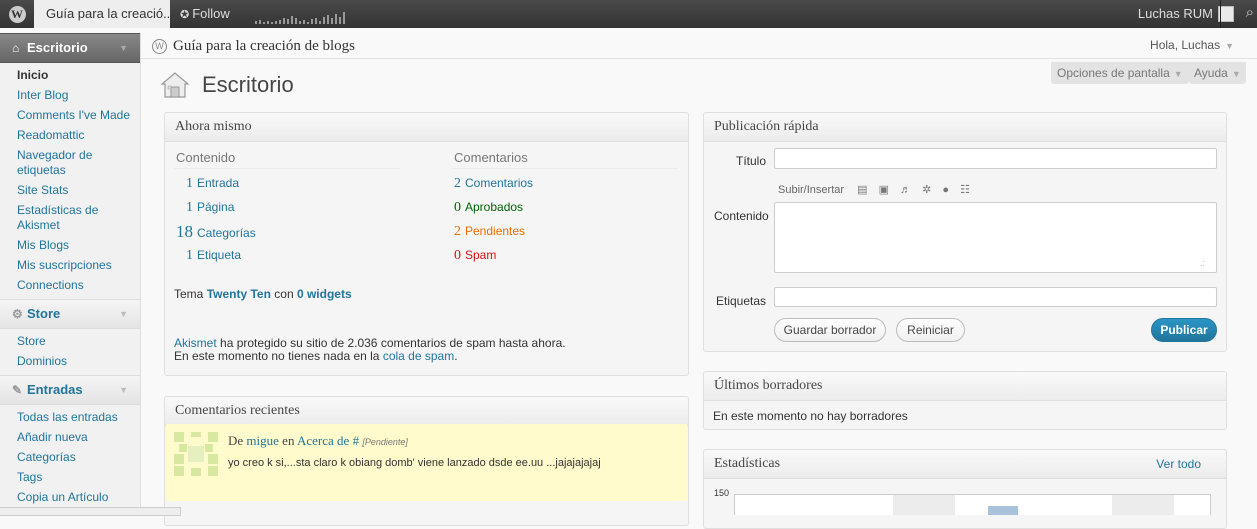  I want to click on sidebar-item-comments-made: Comments I've Made, so click(70, 116).